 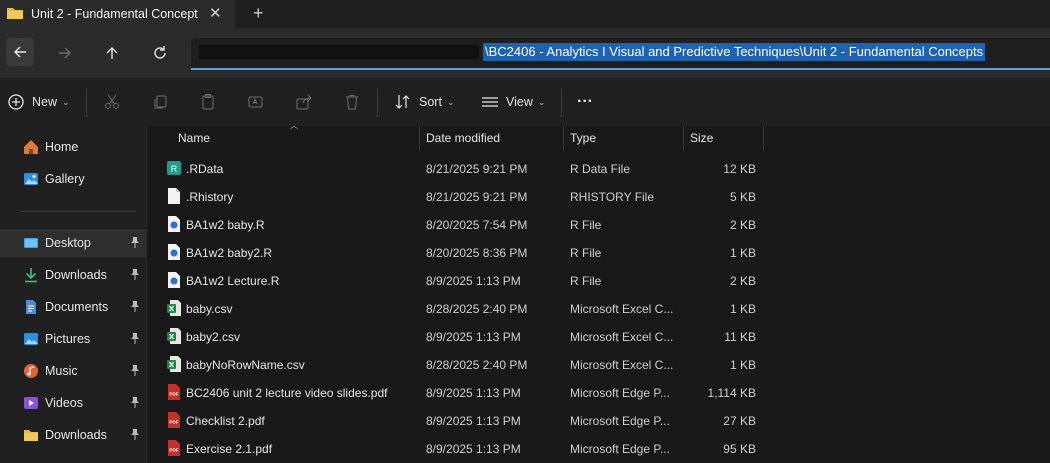 I want to click on sidebar-item-desktop: Desktop, so click(x=73, y=243).